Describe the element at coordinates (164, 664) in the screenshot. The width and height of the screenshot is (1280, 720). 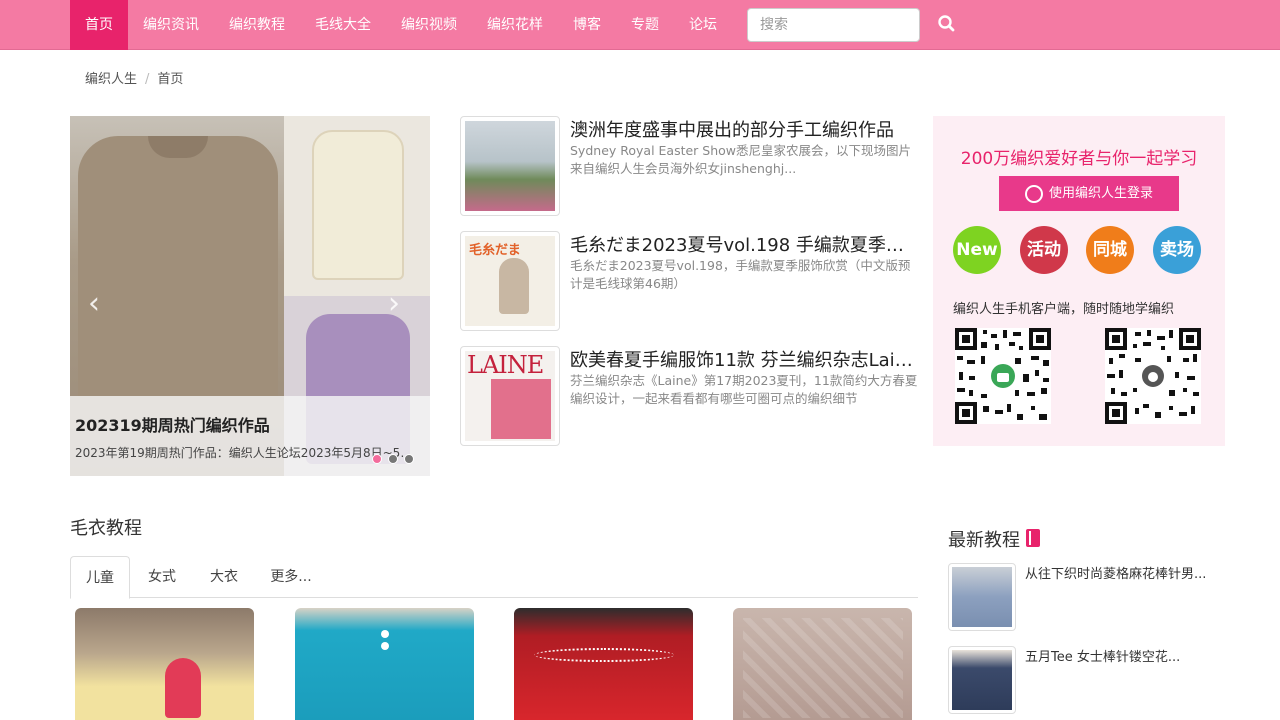
I see `product-card-yellow-dress` at that location.